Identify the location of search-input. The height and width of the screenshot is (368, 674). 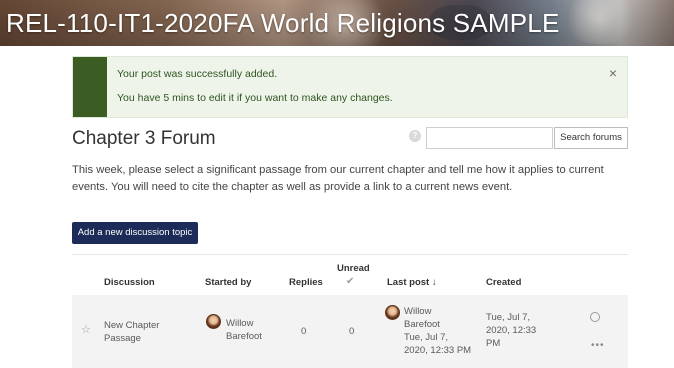
(489, 138).